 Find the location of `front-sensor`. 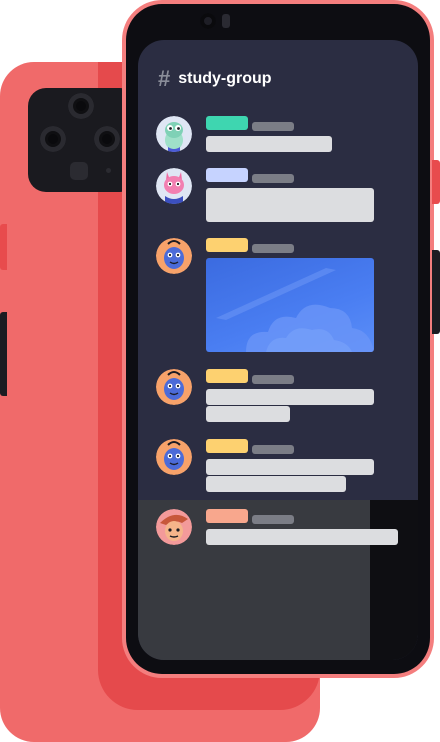

front-sensor is located at coordinates (226, 21).